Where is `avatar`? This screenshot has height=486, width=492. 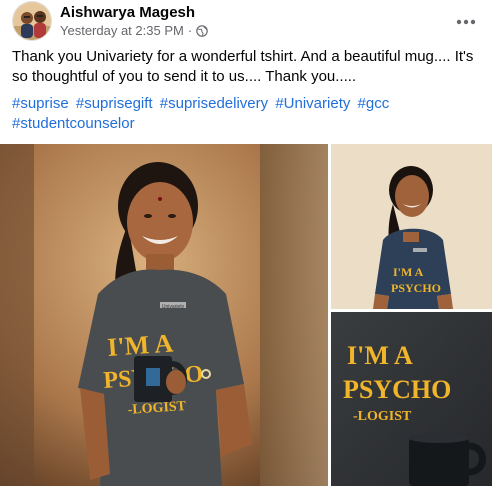
avatar is located at coordinates (32, 21).